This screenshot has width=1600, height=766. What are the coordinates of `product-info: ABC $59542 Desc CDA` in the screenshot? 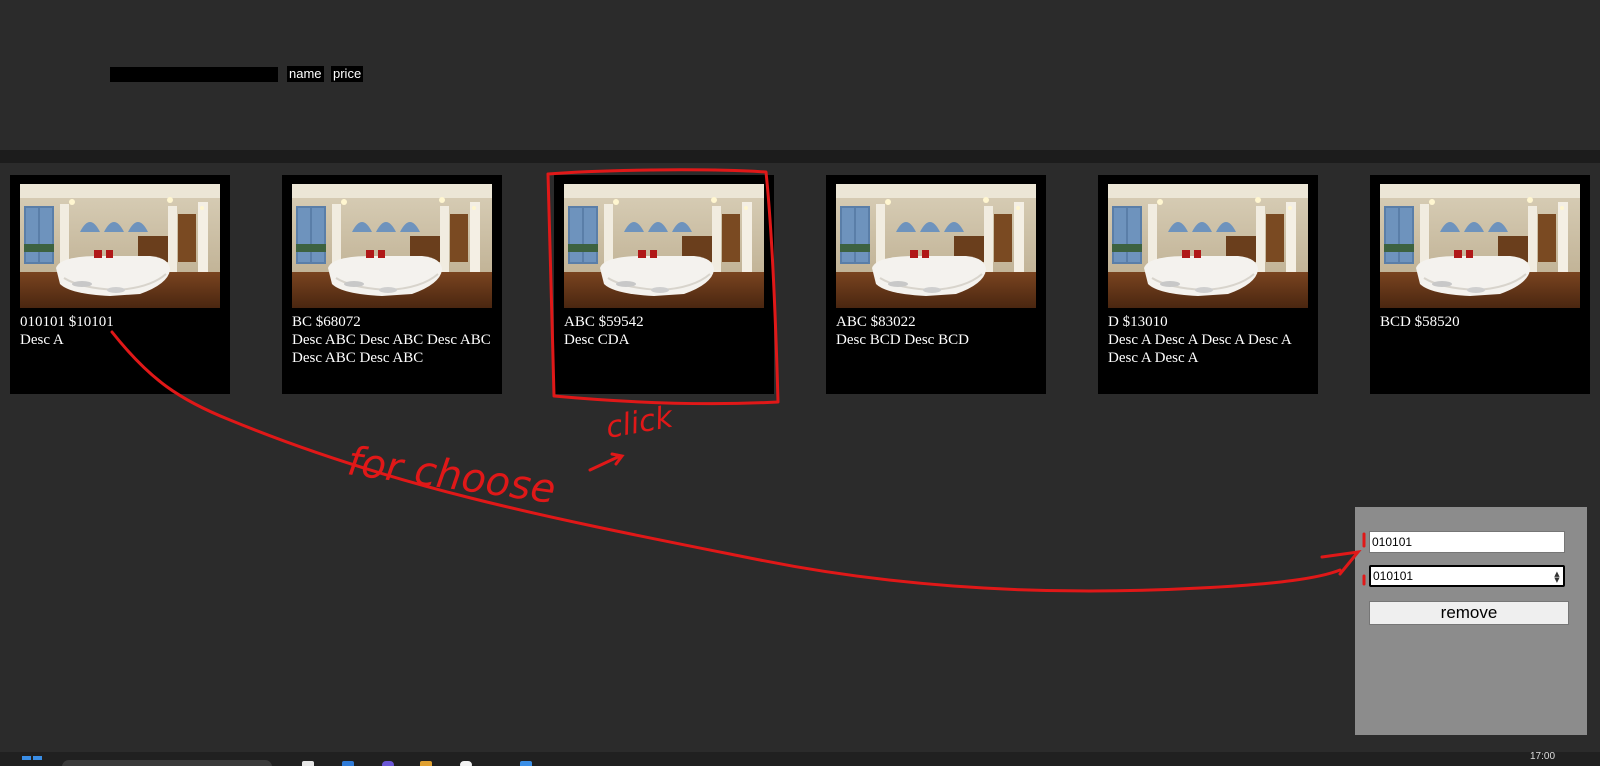 It's located at (664, 331).